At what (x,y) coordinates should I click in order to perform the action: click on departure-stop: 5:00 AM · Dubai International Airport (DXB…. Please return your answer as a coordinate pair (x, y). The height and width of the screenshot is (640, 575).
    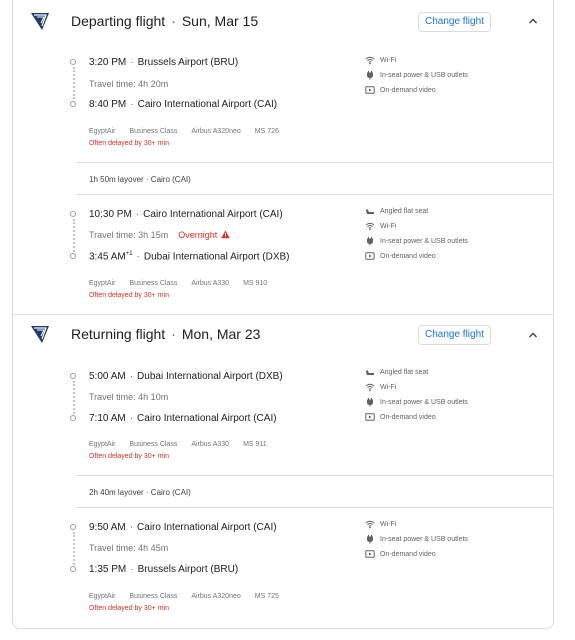
    Looking at the image, I should click on (186, 376).